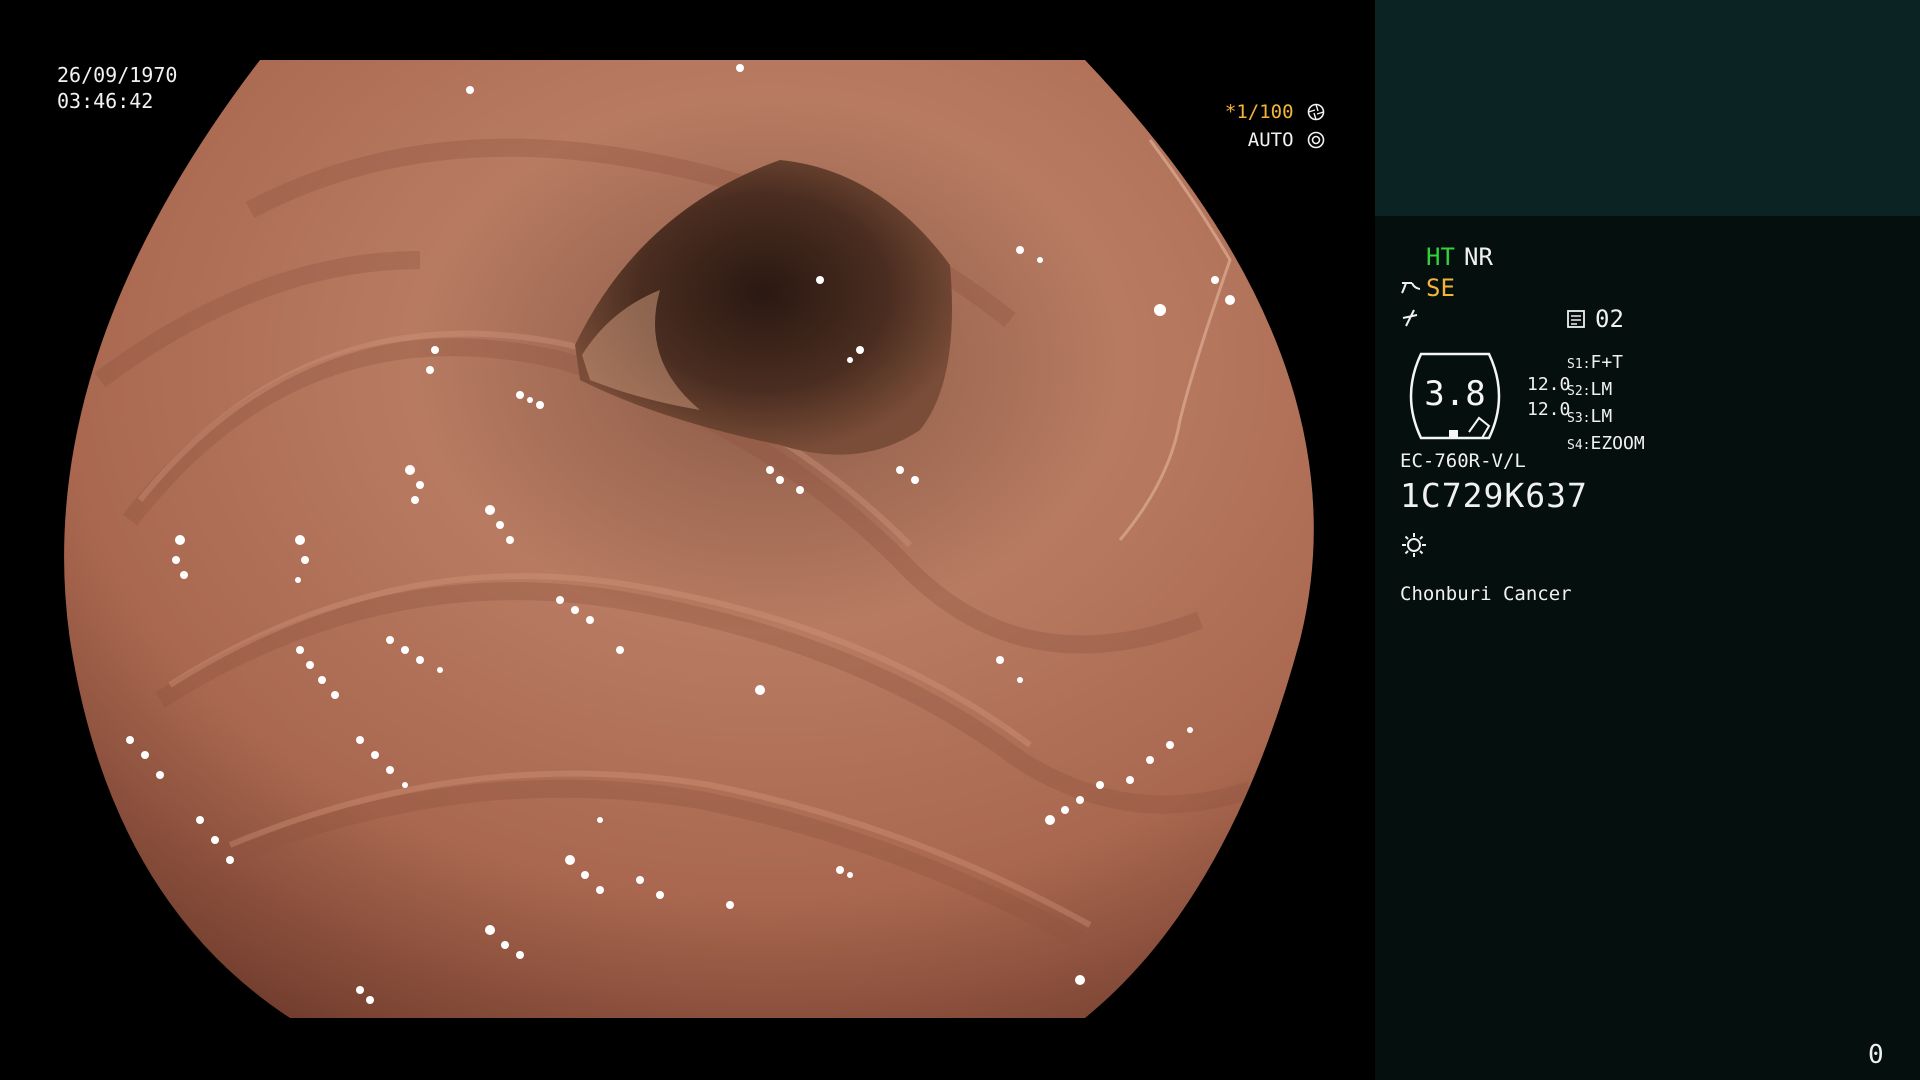 The height and width of the screenshot is (1080, 1920). I want to click on ratio-values: 12.0 12.0, so click(1548, 397).